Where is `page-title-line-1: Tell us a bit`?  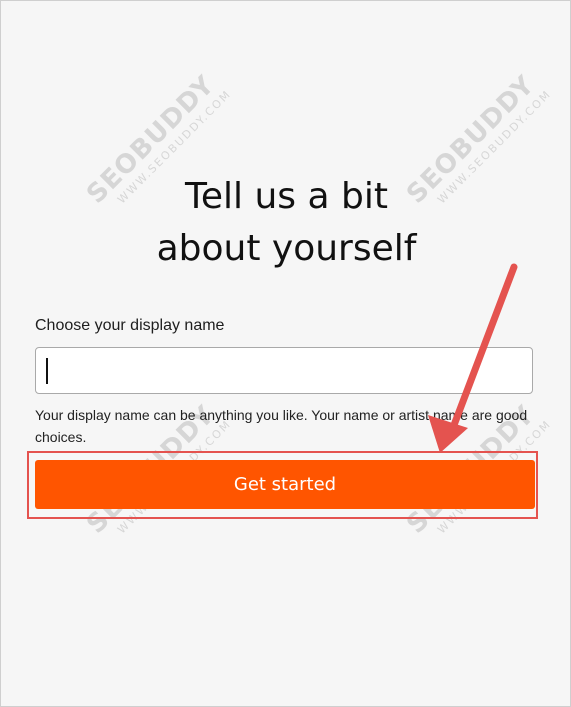 page-title-line-1: Tell us a bit is located at coordinates (286, 196).